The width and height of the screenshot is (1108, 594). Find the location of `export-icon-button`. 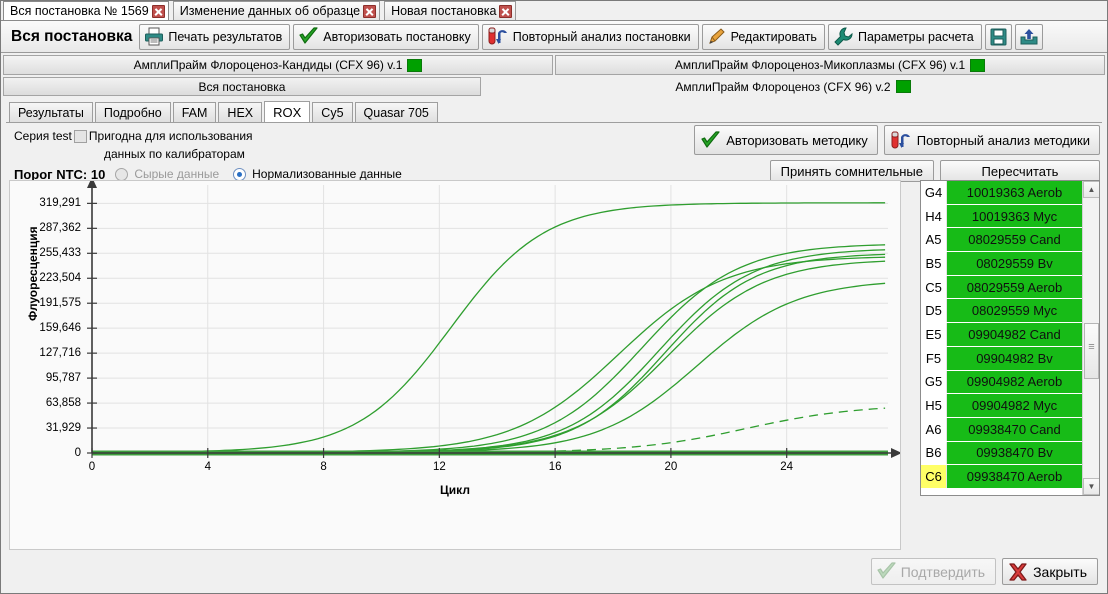

export-icon-button is located at coordinates (1028, 36).